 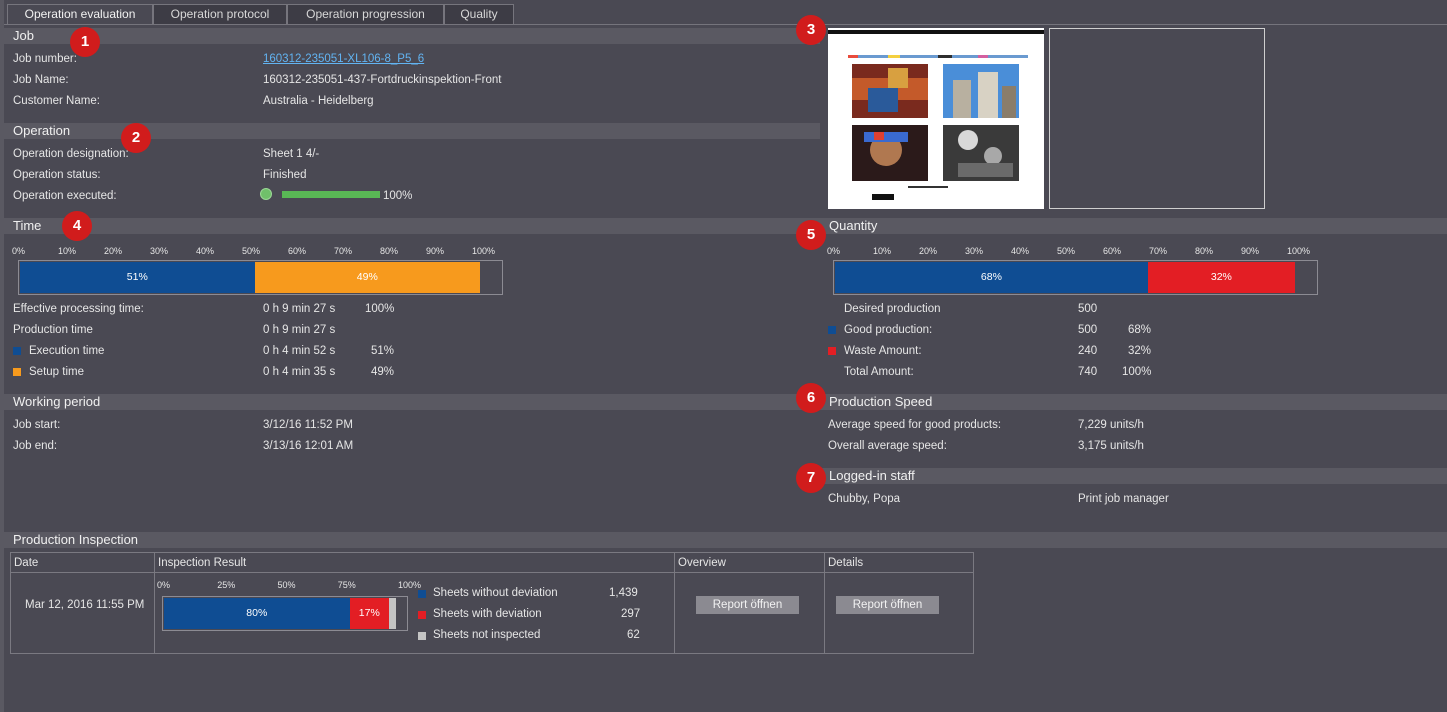 What do you see at coordinates (346, 585) in the screenshot?
I see `axis-tick-label: 75%` at bounding box center [346, 585].